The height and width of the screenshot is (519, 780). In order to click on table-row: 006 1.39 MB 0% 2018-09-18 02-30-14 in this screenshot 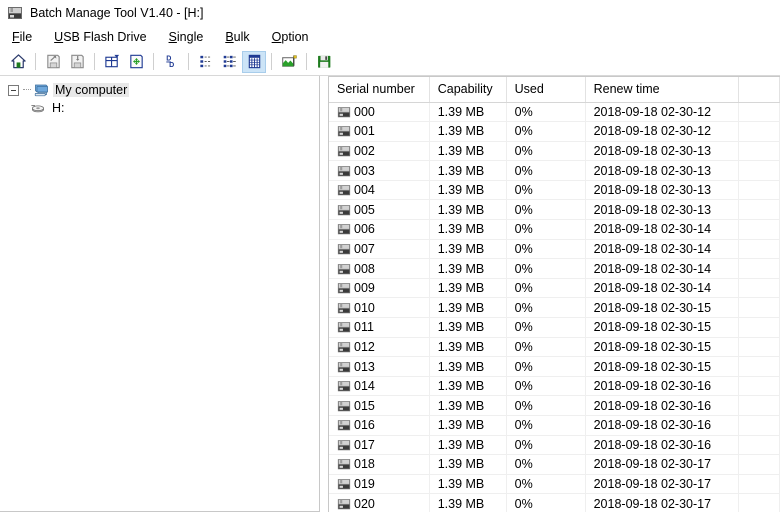, I will do `click(554, 229)`.